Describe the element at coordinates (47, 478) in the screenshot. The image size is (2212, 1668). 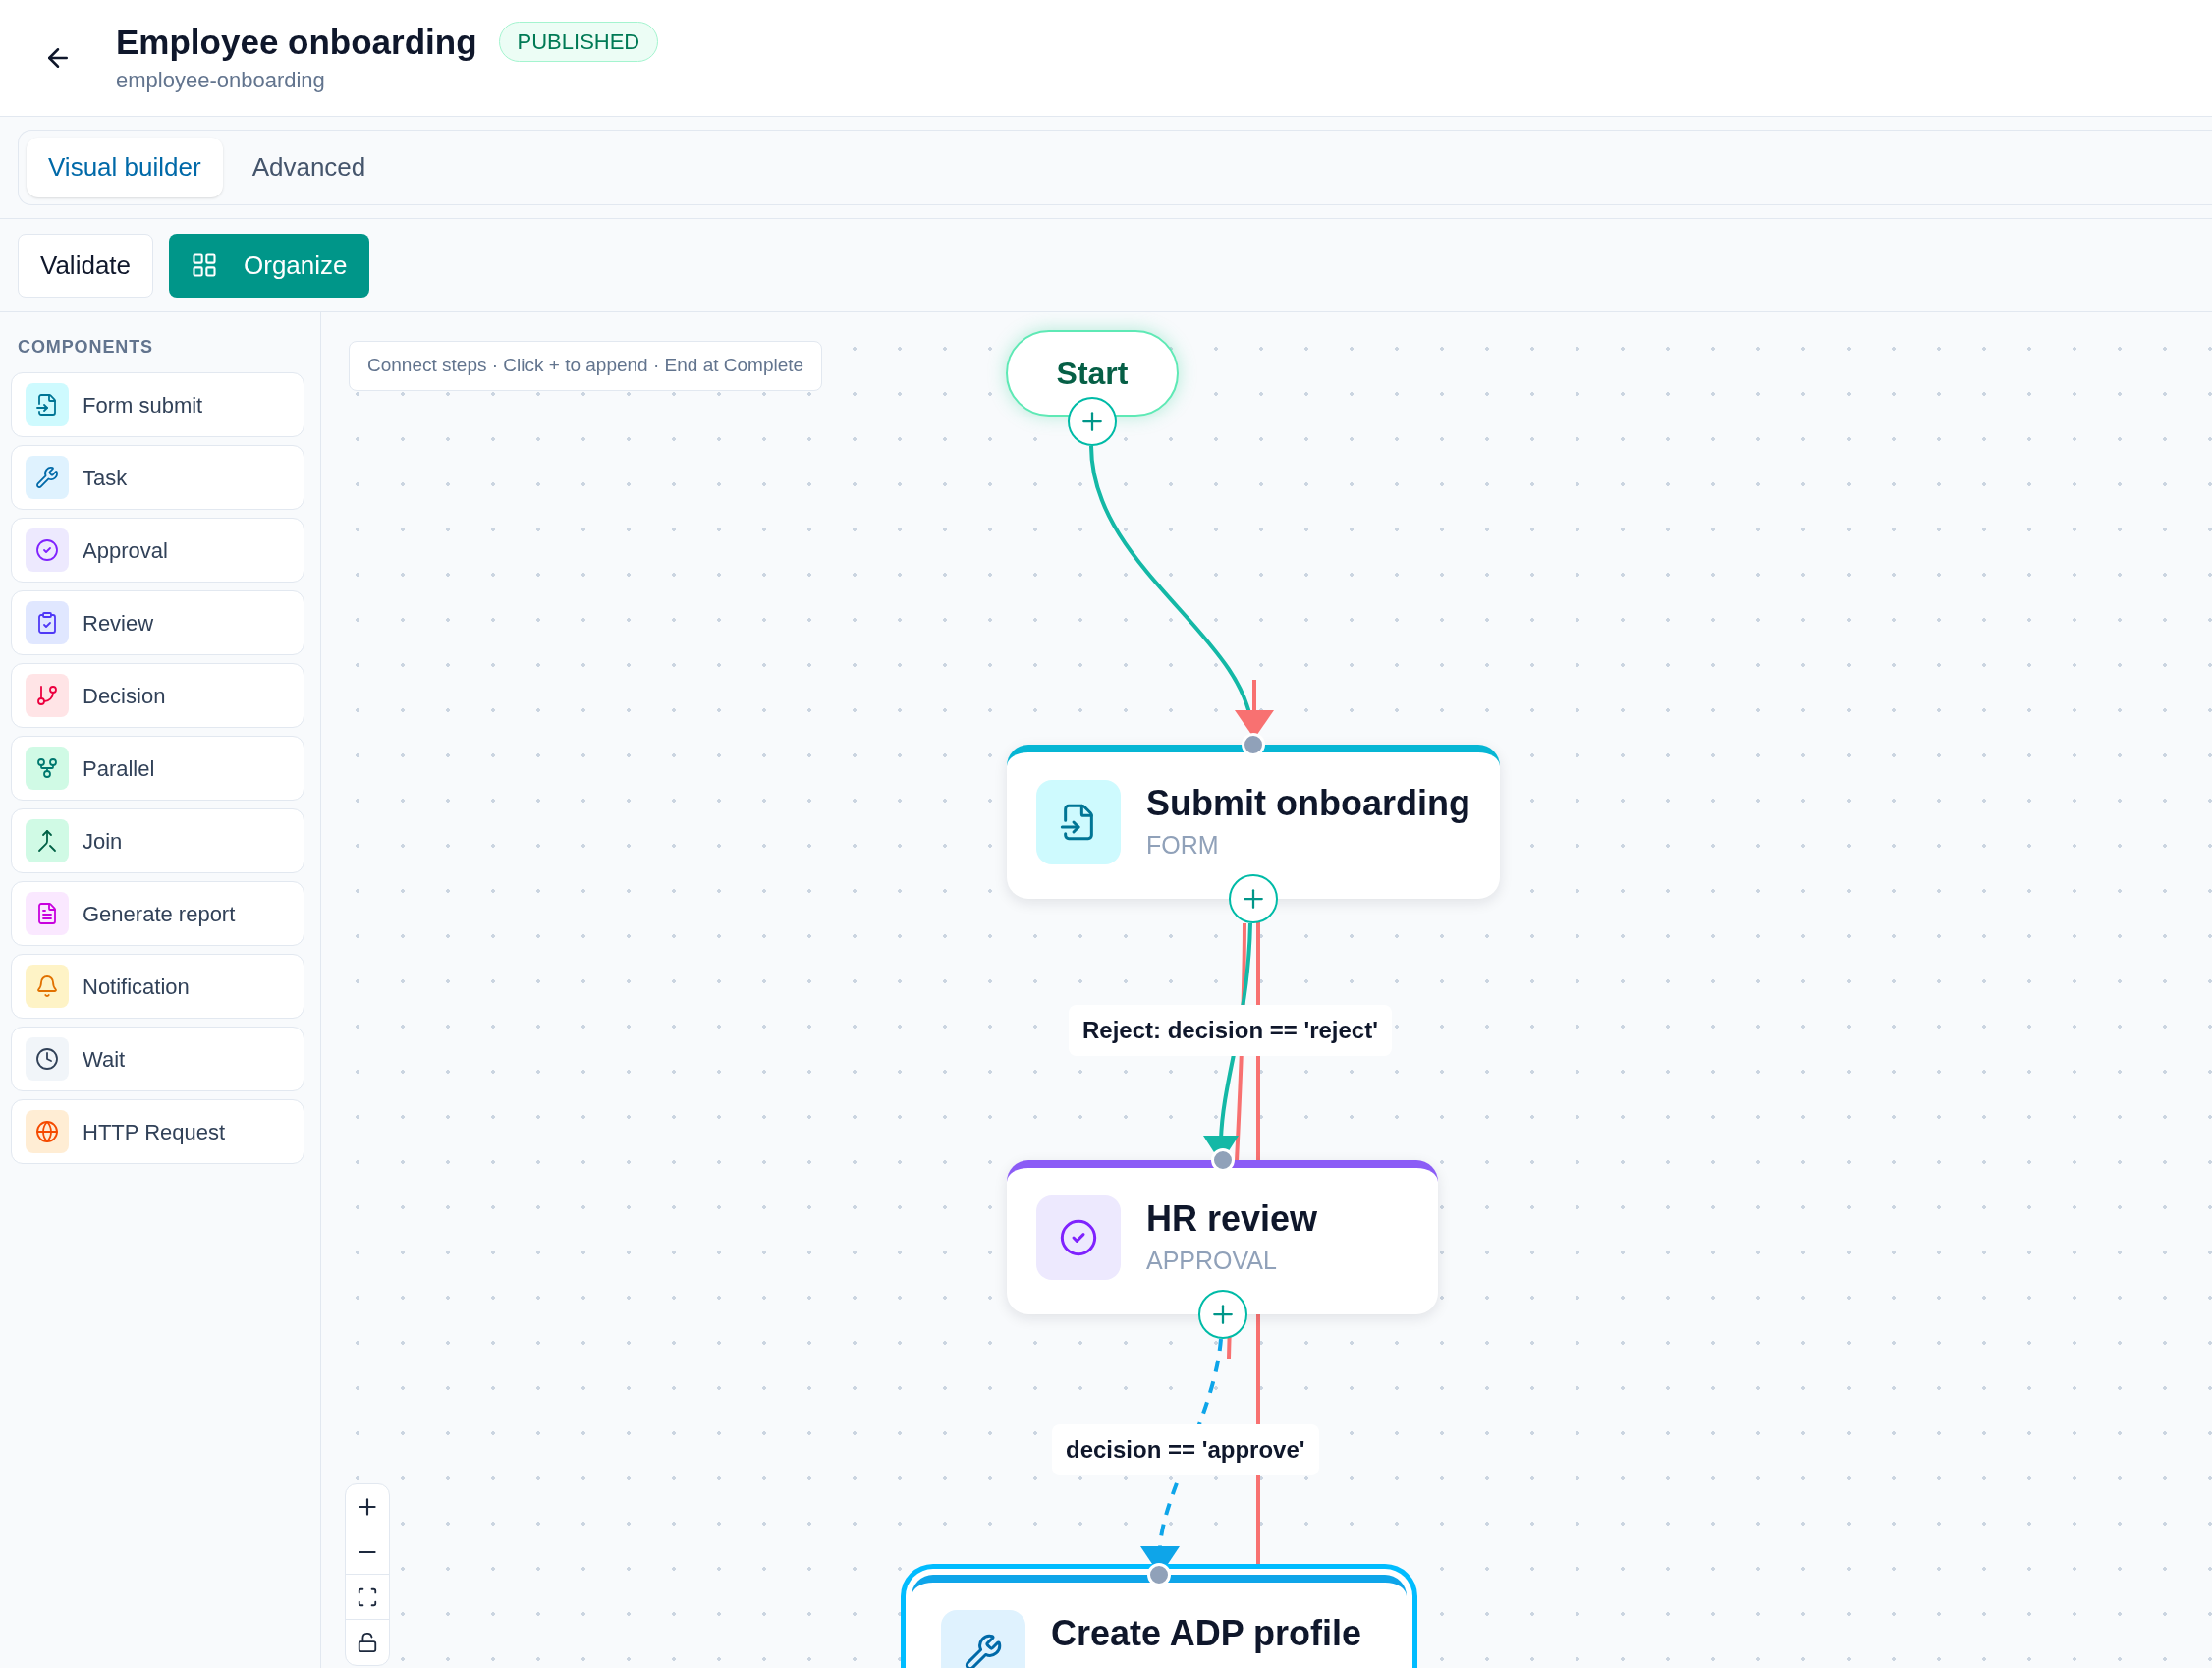
I see `wrench-icon` at that location.